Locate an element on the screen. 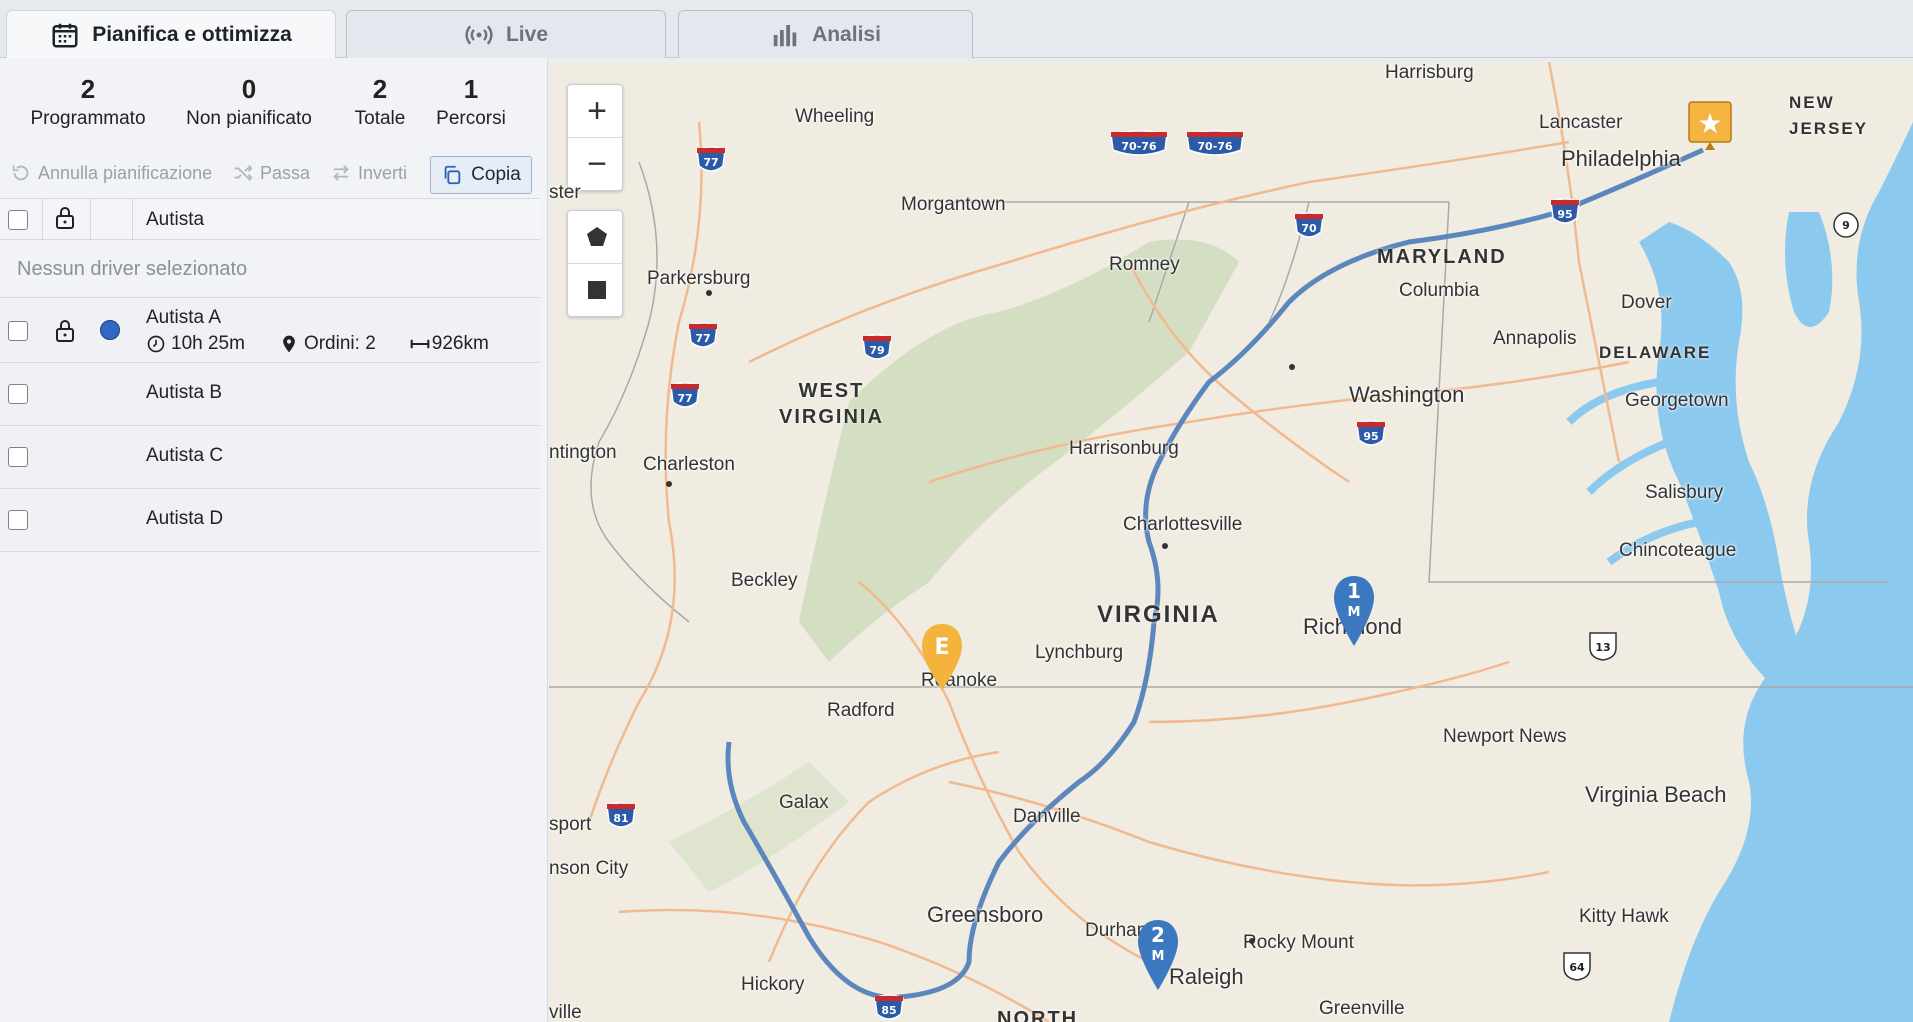 The height and width of the screenshot is (1022, 1913). square-icon is located at coordinates (597, 290).